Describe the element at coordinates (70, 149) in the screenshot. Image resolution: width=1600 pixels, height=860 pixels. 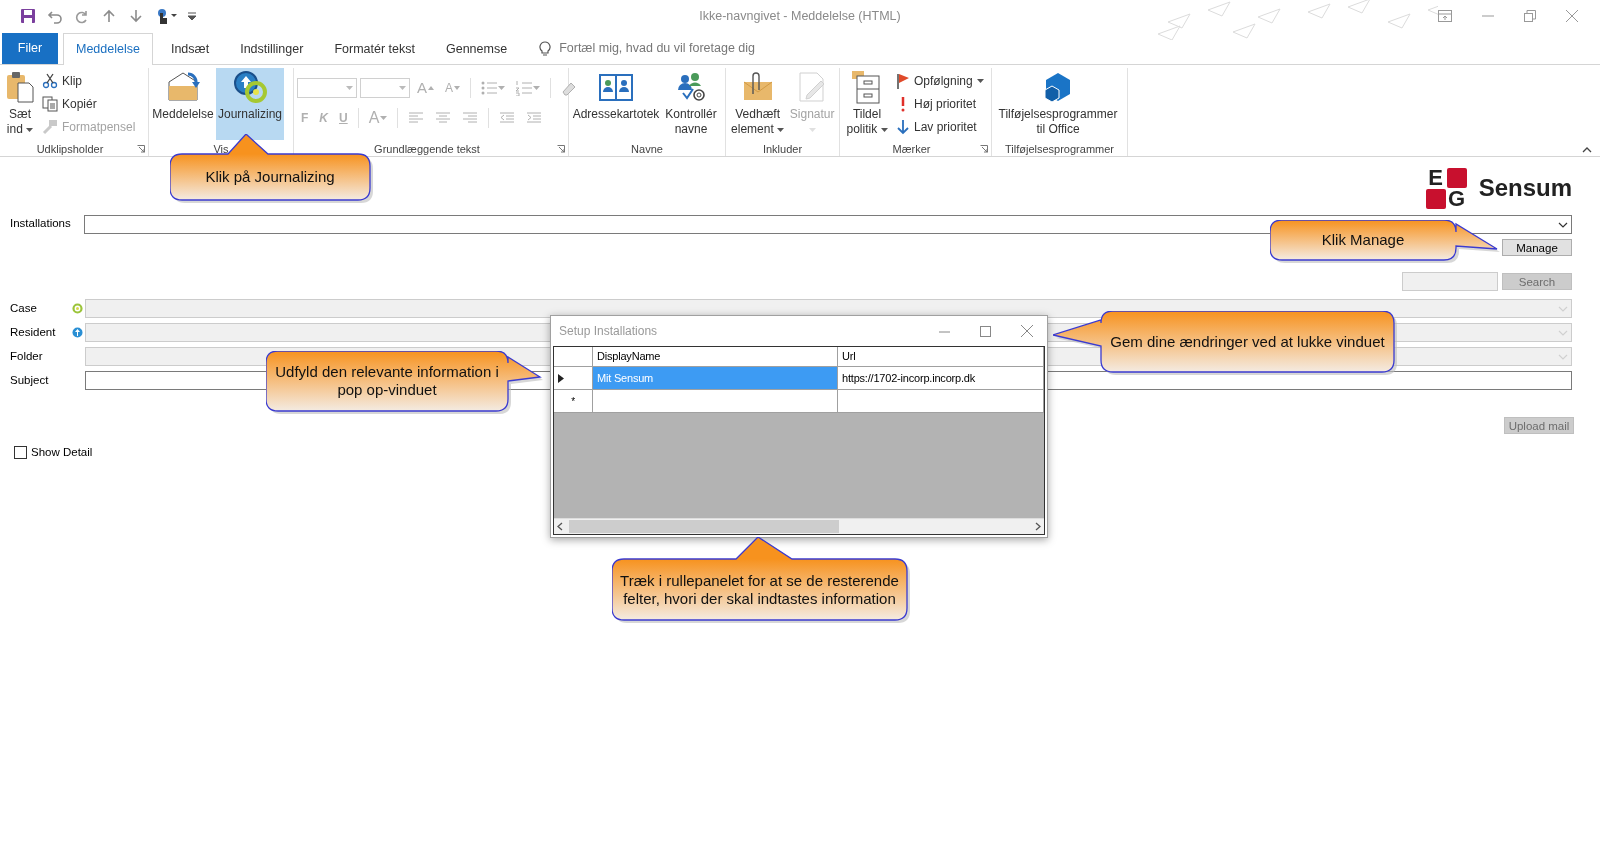
I see `group-label: Udklipsholder` at that location.